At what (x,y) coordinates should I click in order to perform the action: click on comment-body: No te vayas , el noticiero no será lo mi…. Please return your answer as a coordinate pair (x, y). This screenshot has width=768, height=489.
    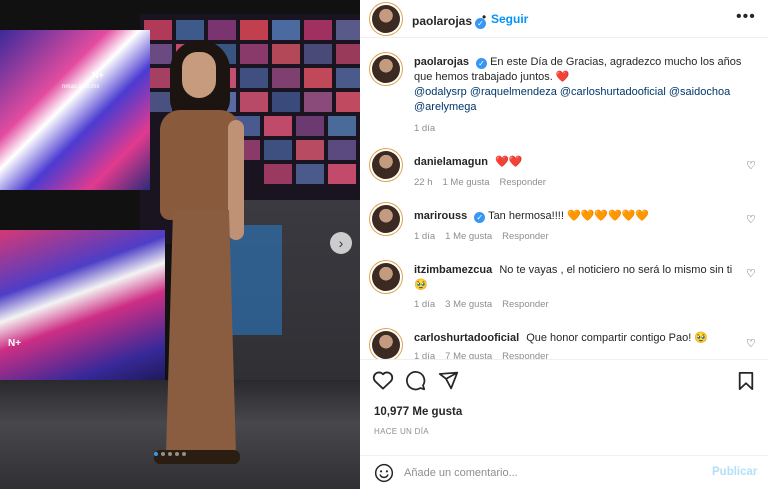
    Looking at the image, I should click on (616, 270).